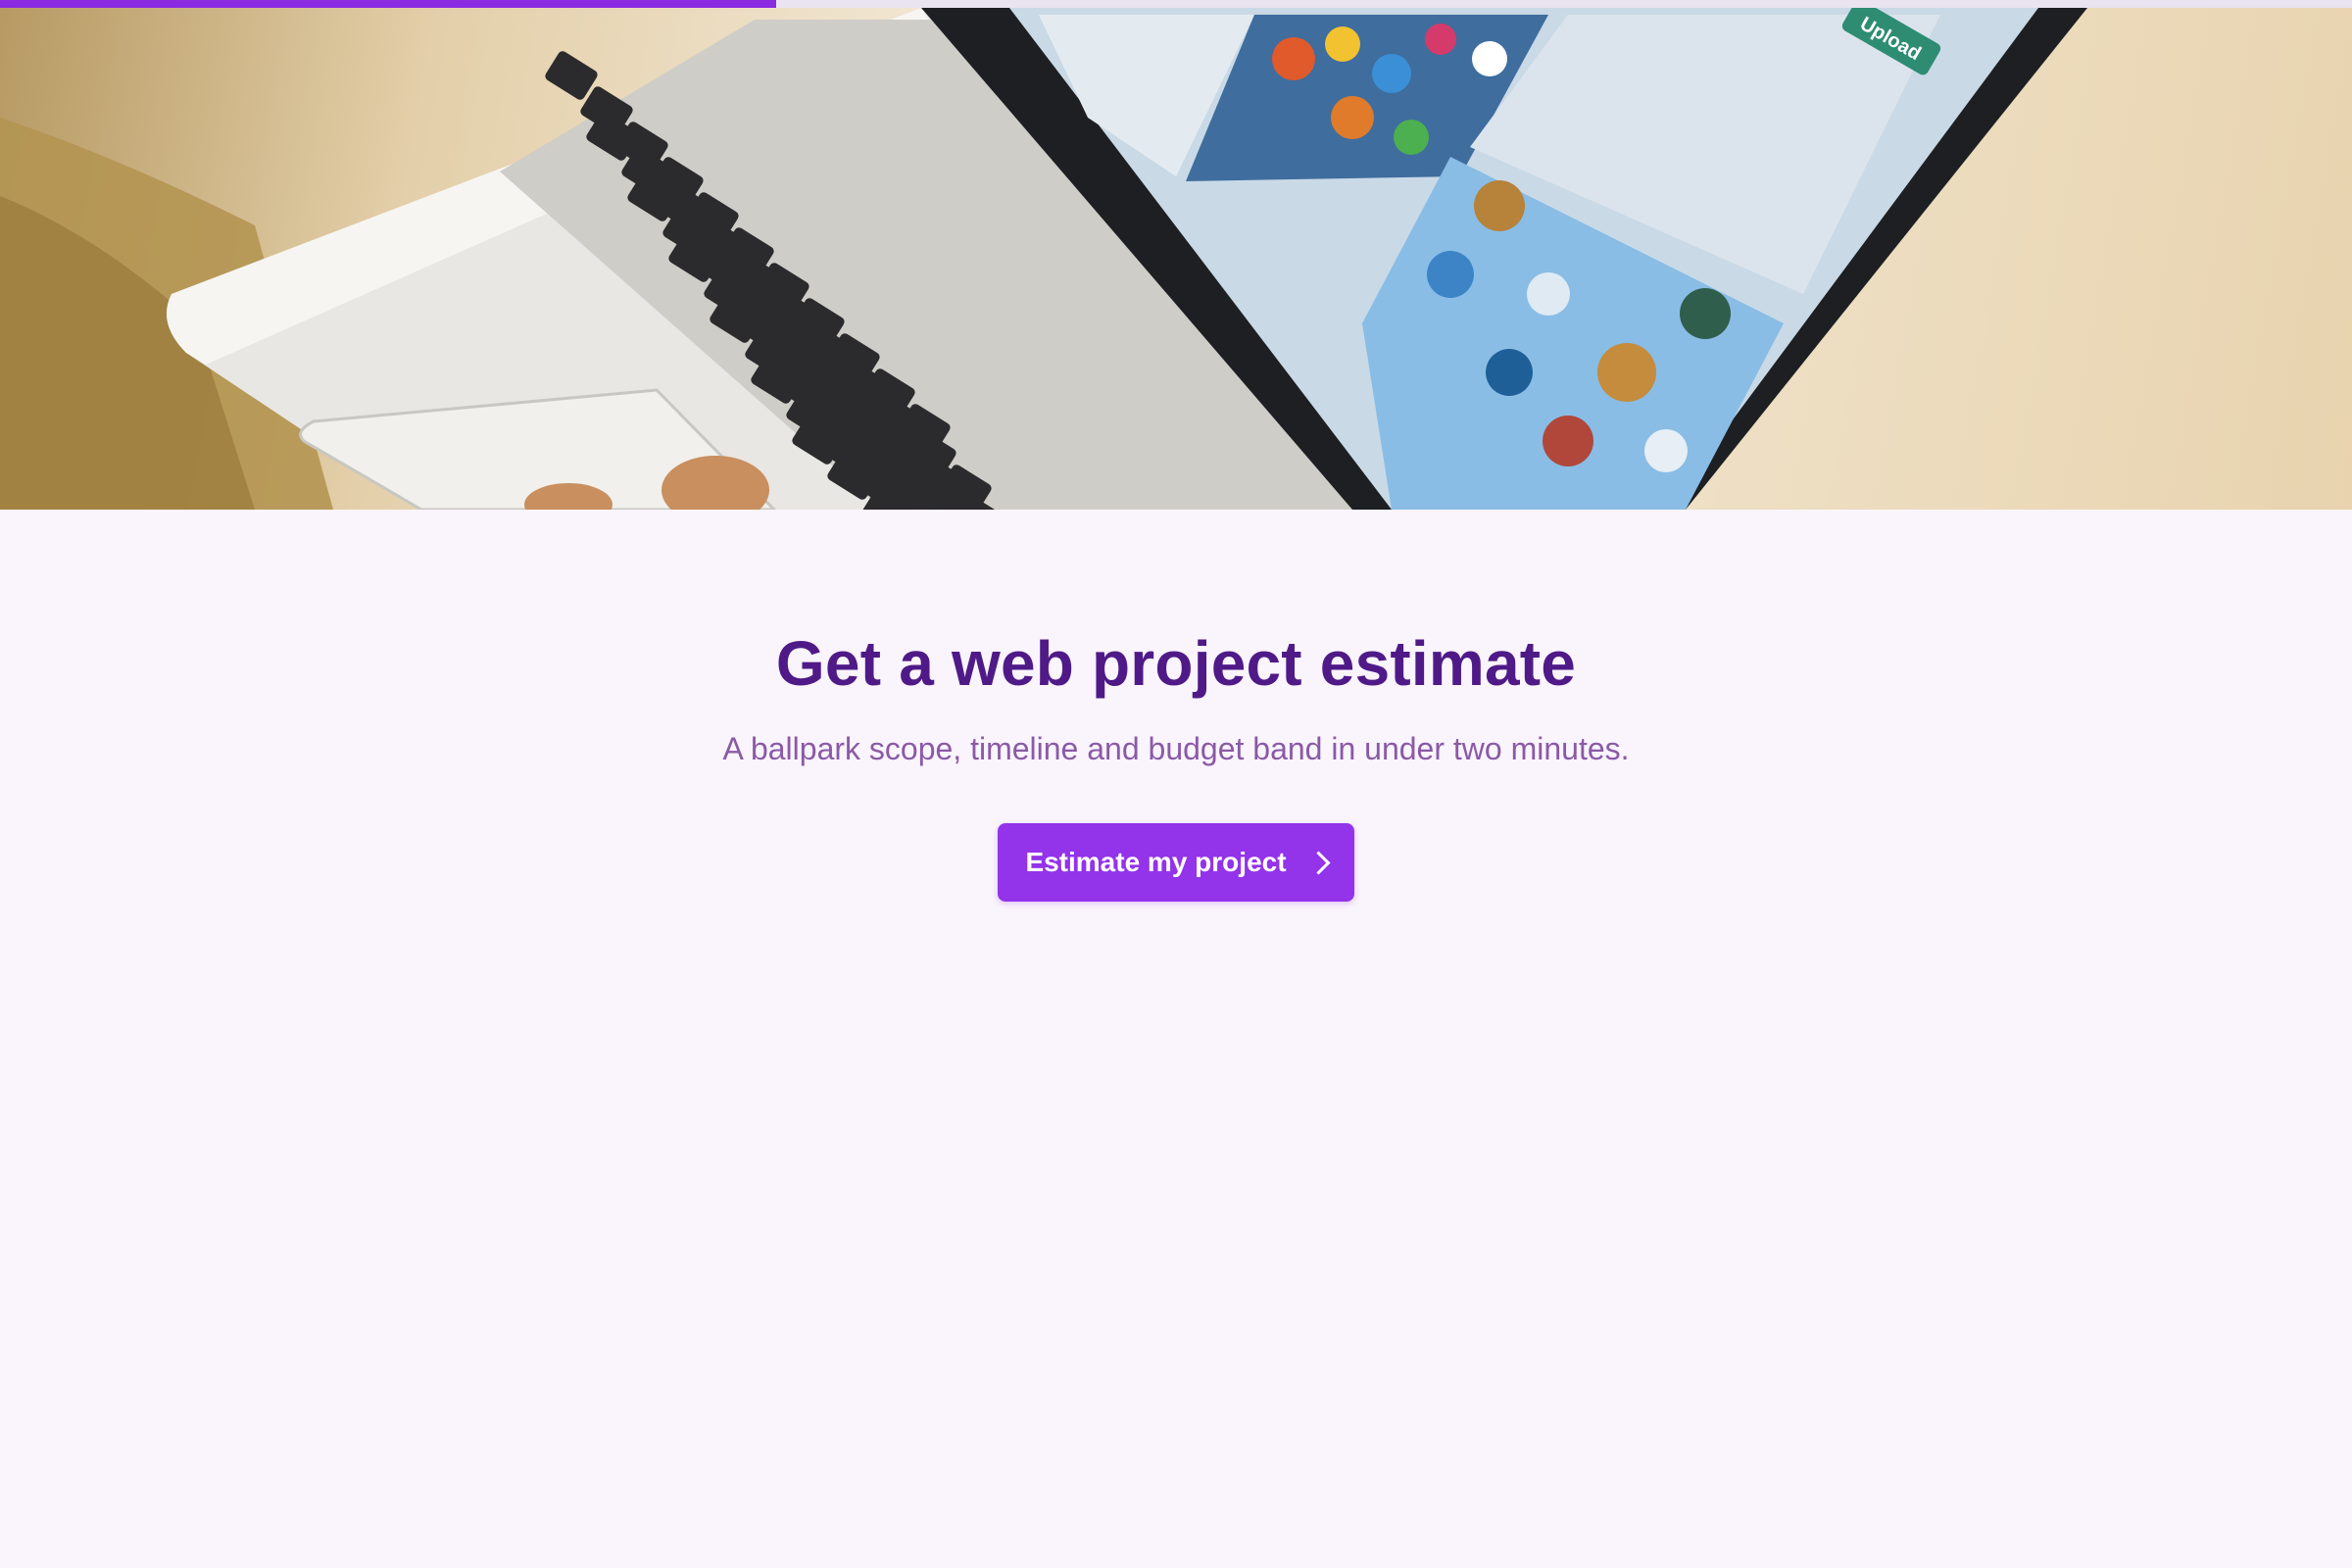  Describe the element at coordinates (388, 4) in the screenshot. I see `progress-bar-fill` at that location.